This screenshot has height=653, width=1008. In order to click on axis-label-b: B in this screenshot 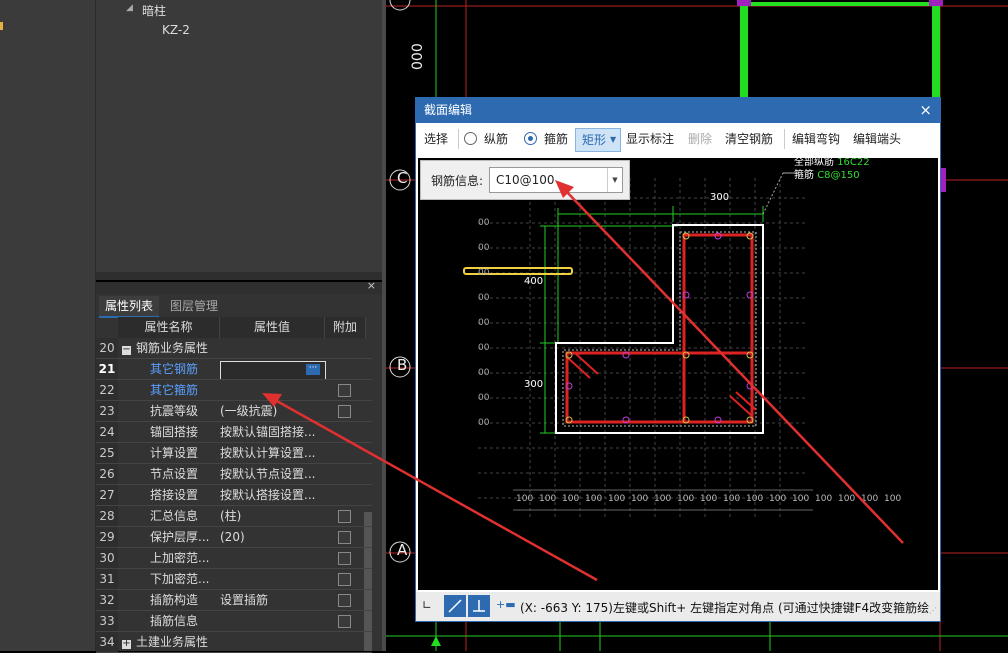, I will do `click(402, 365)`.